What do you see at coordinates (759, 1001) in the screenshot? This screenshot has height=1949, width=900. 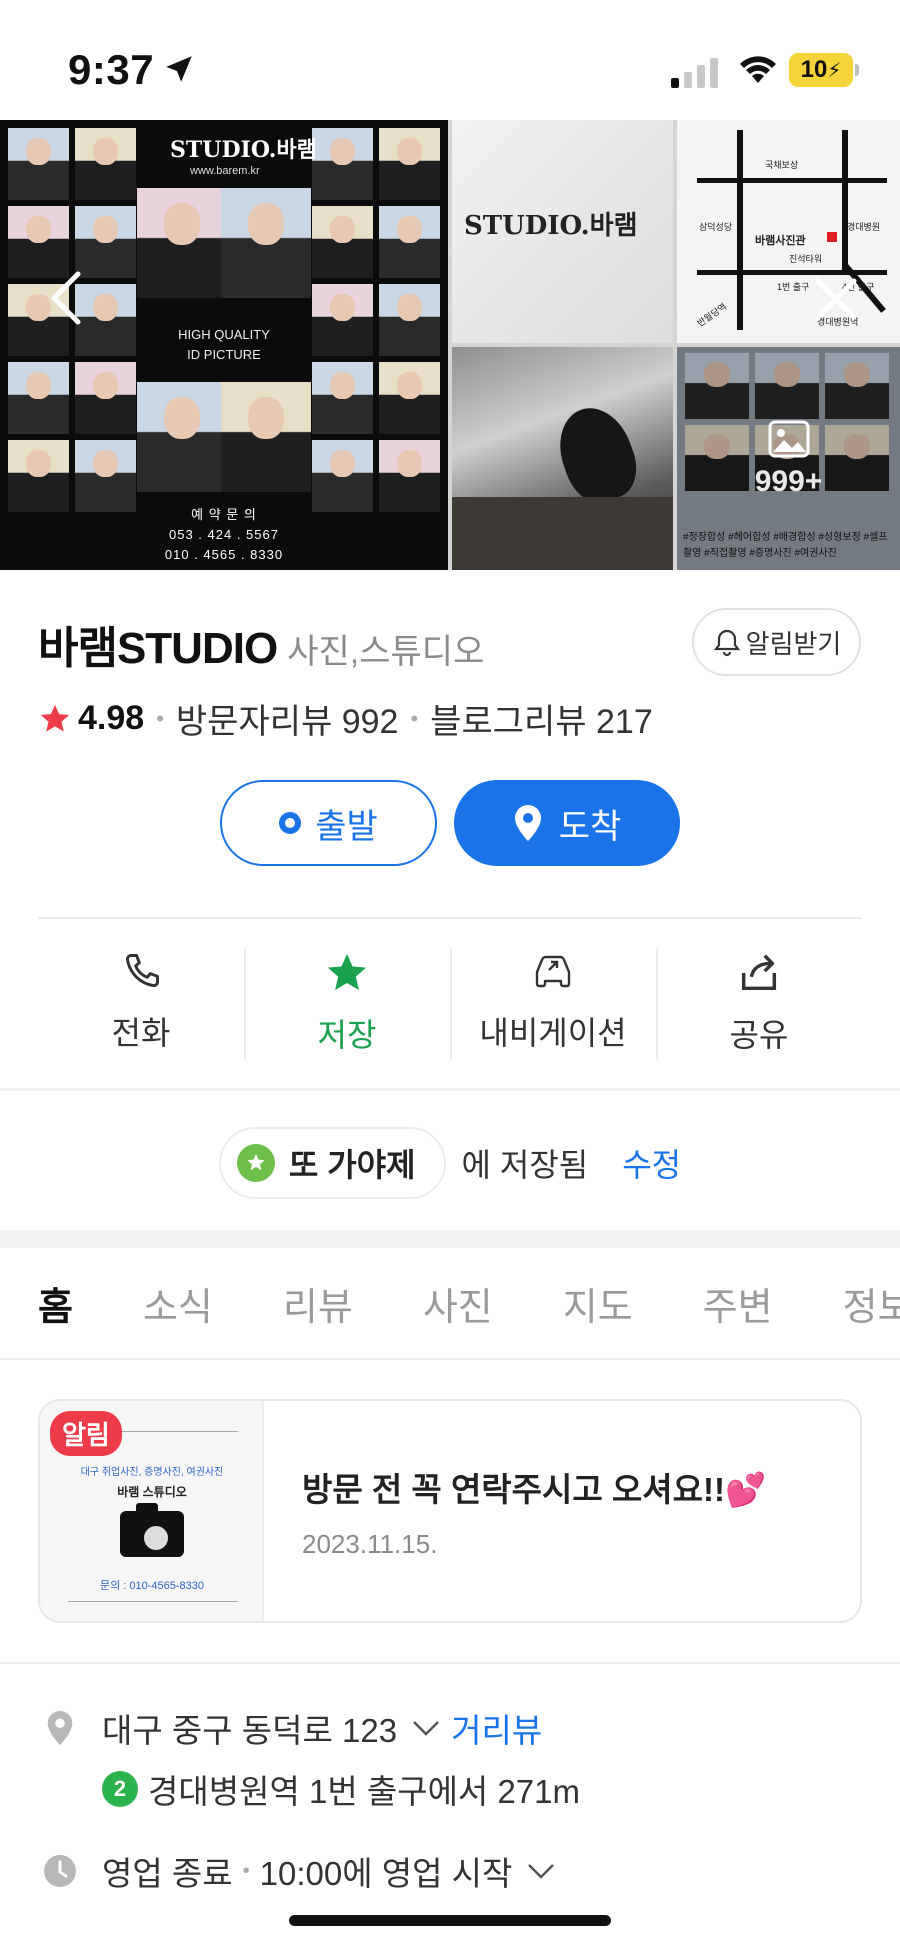 I see `share-action: 공유` at bounding box center [759, 1001].